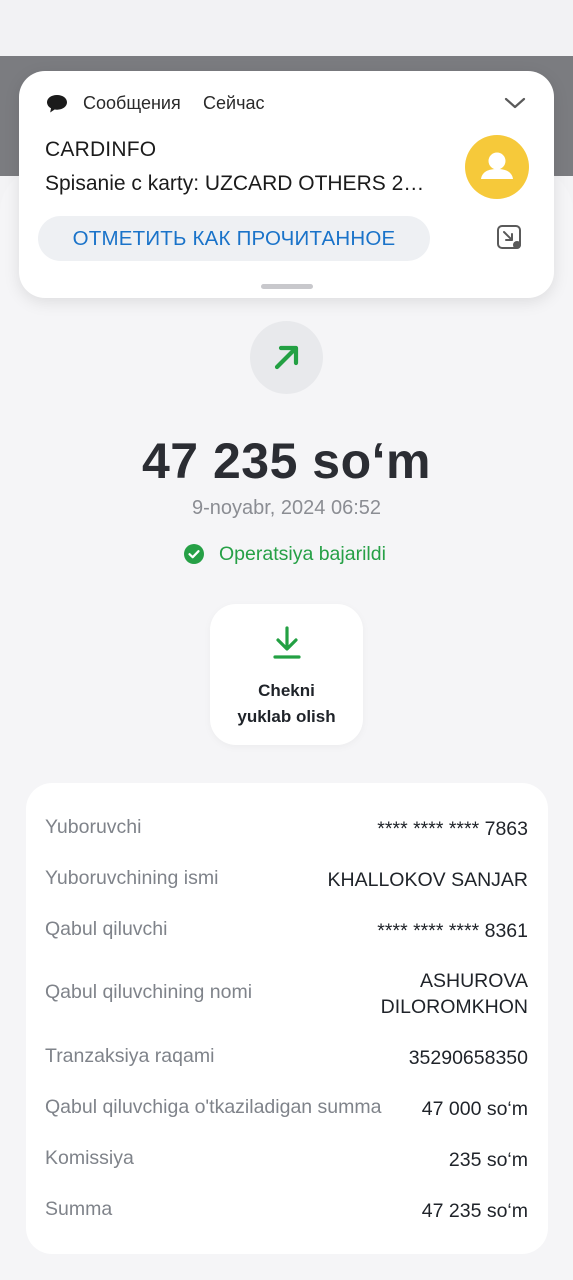 The width and height of the screenshot is (573, 1280). I want to click on mark-as-read-button: ОТМЕТИТЬ КАК ПРОЧИТАННОЕ, so click(234, 238).